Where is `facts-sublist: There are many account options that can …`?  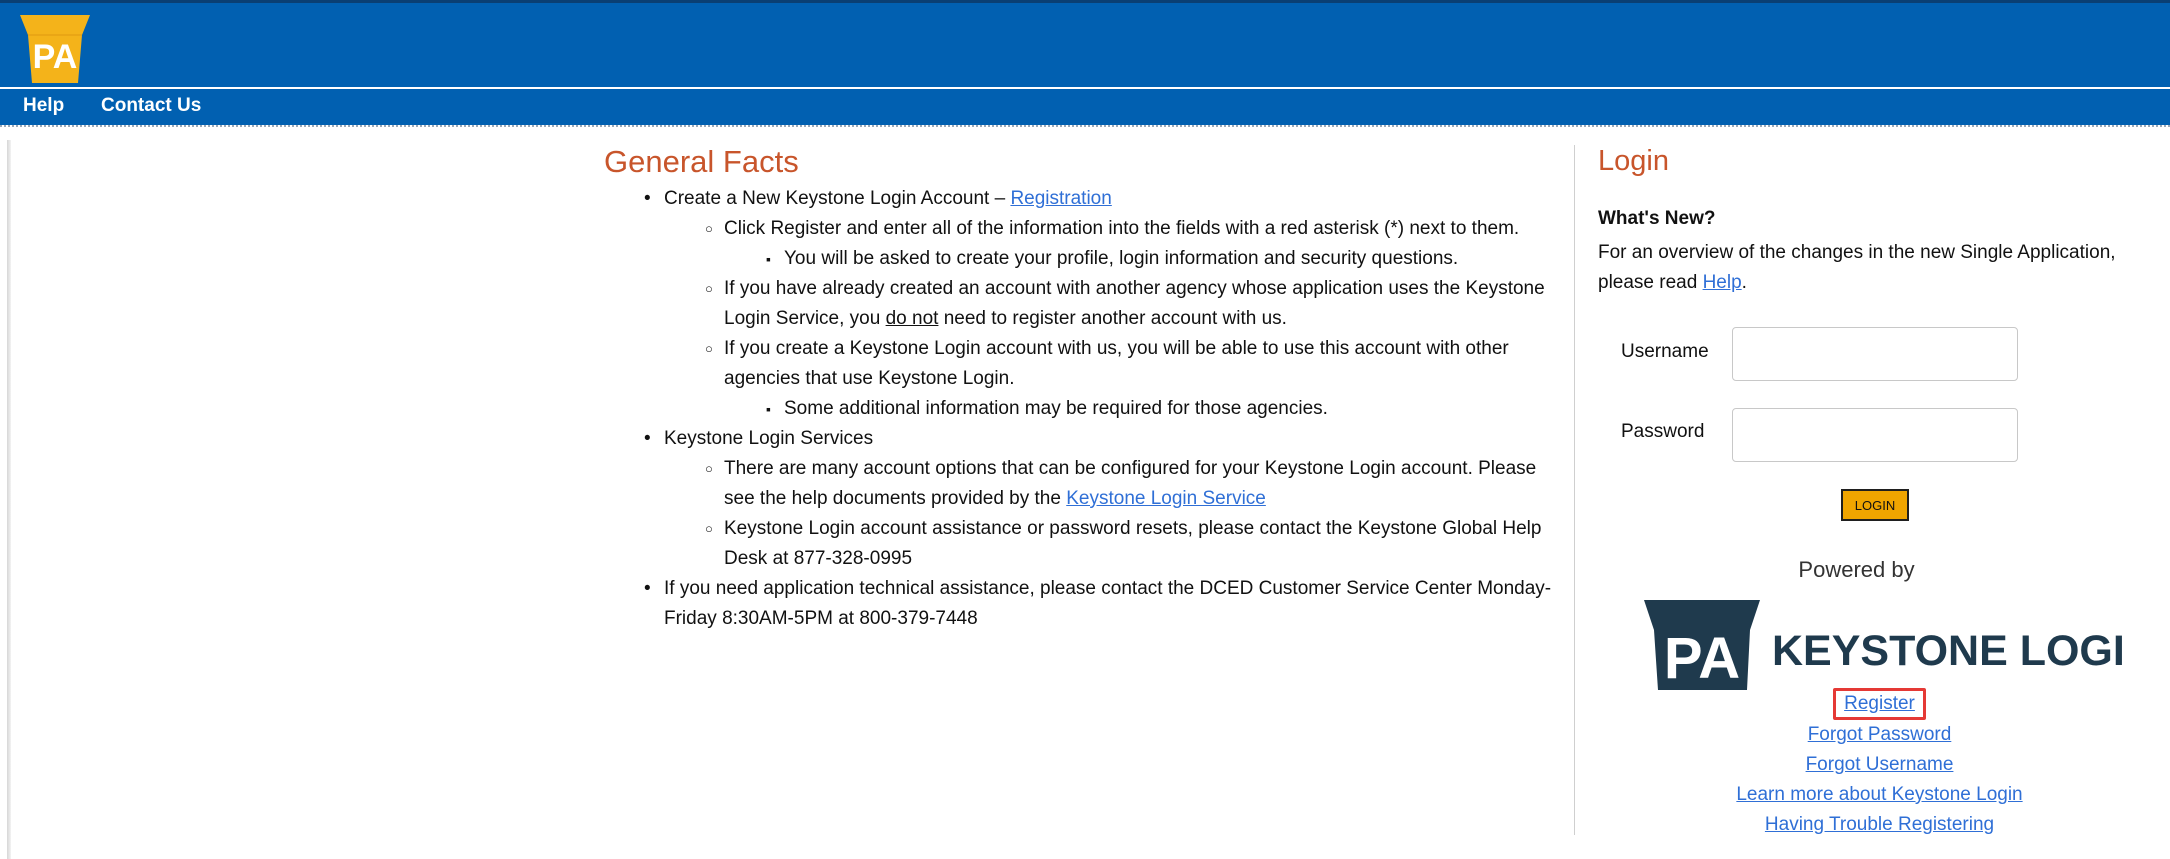 facts-sublist: There are many account options that can … is located at coordinates (1109, 514).